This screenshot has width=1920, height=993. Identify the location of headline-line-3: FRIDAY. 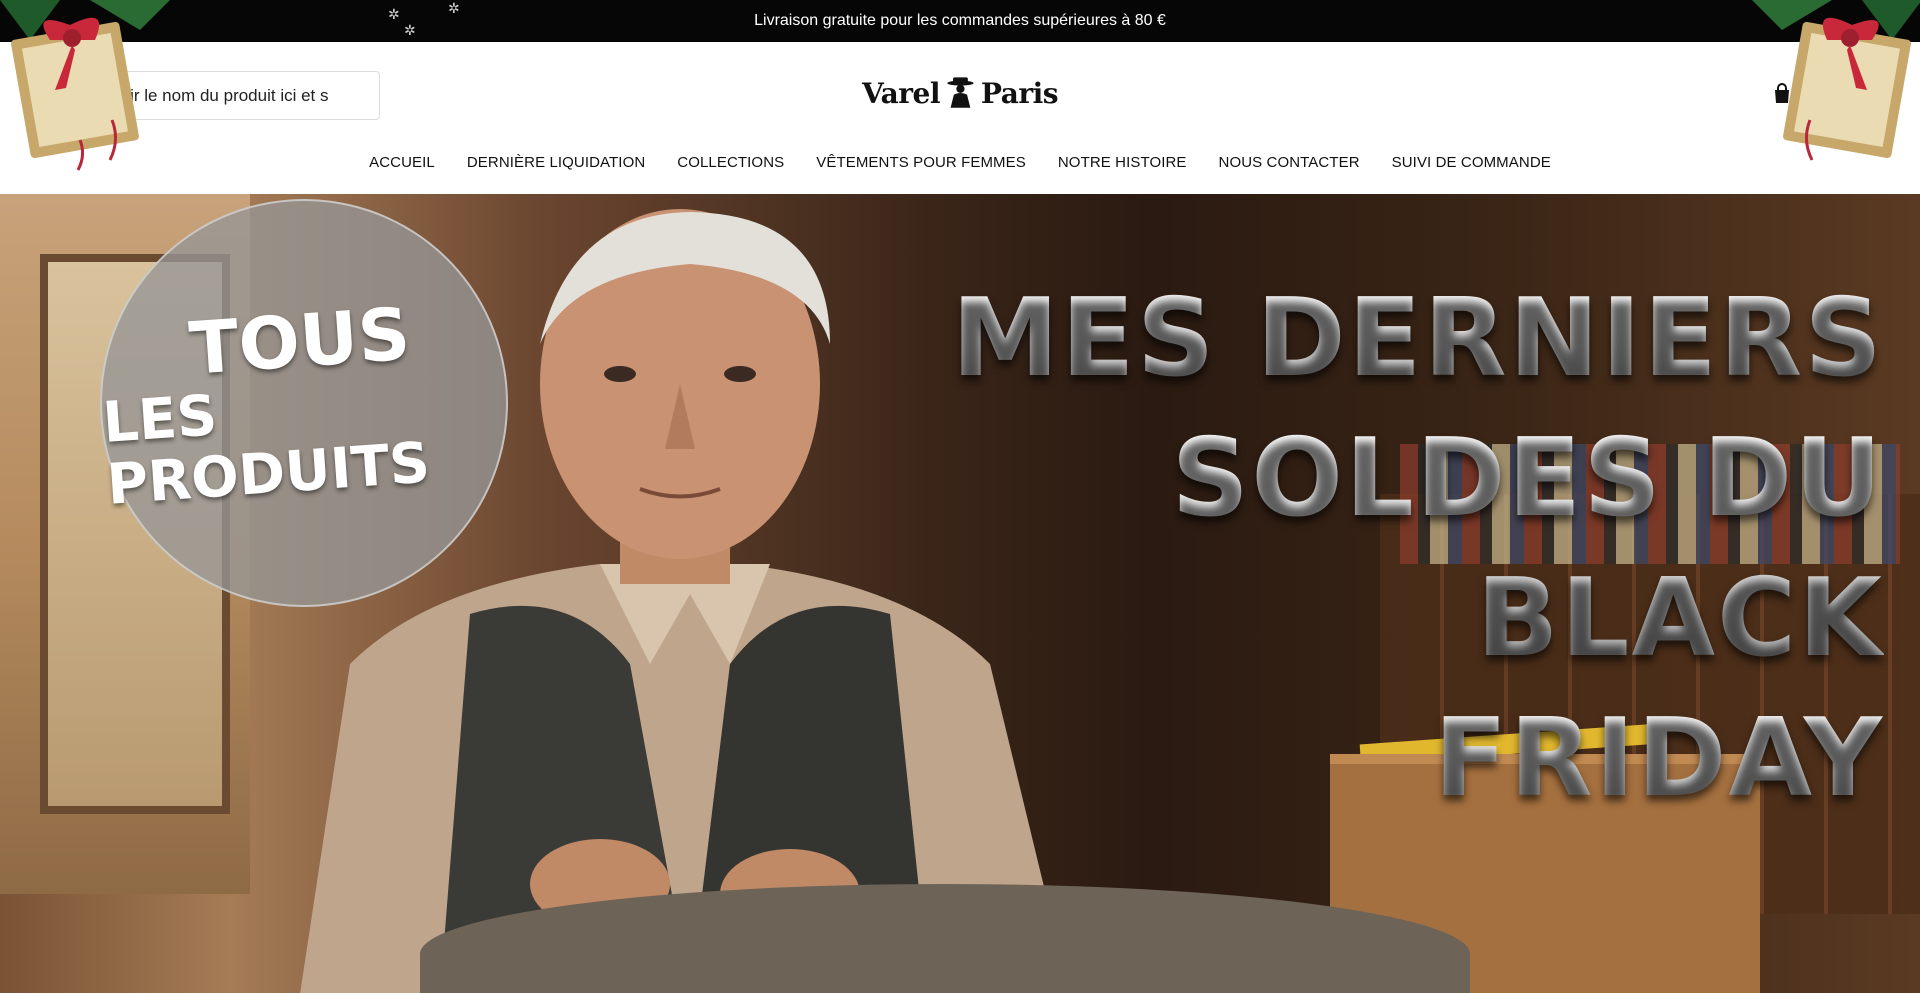
(1384, 759).